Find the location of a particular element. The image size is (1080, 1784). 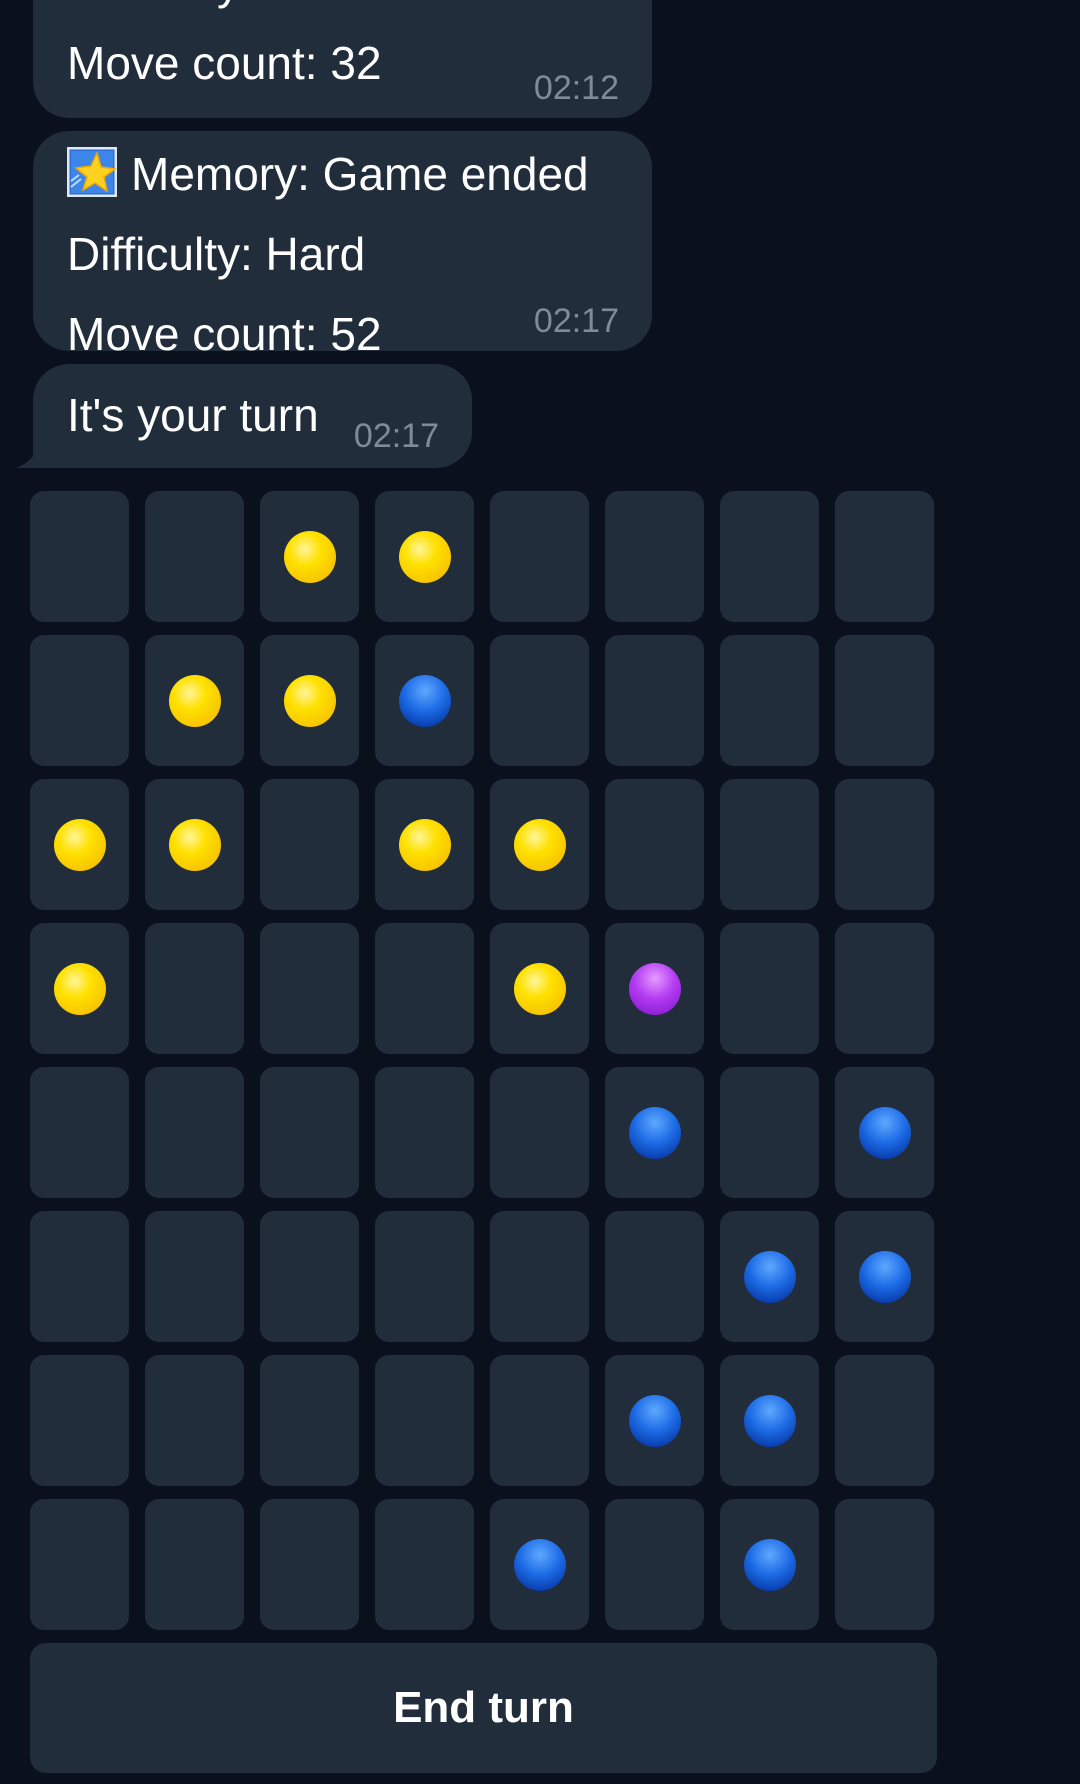

board-cell-r8-c3 is located at coordinates (309, 1564).